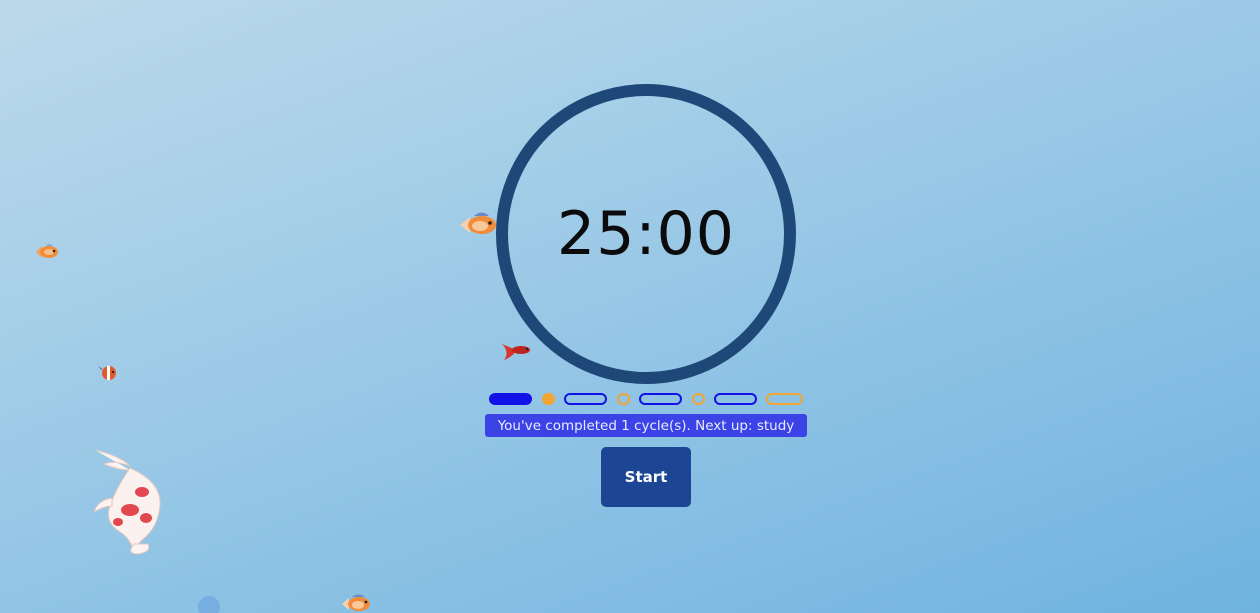 This screenshot has height=613, width=1260. Describe the element at coordinates (548, 399) in the screenshot. I see `progress-segment-break-completed` at that location.